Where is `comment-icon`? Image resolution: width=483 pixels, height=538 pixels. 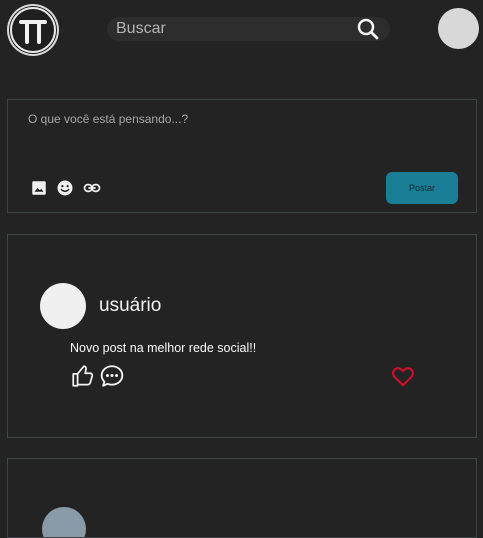
comment-icon is located at coordinates (112, 376).